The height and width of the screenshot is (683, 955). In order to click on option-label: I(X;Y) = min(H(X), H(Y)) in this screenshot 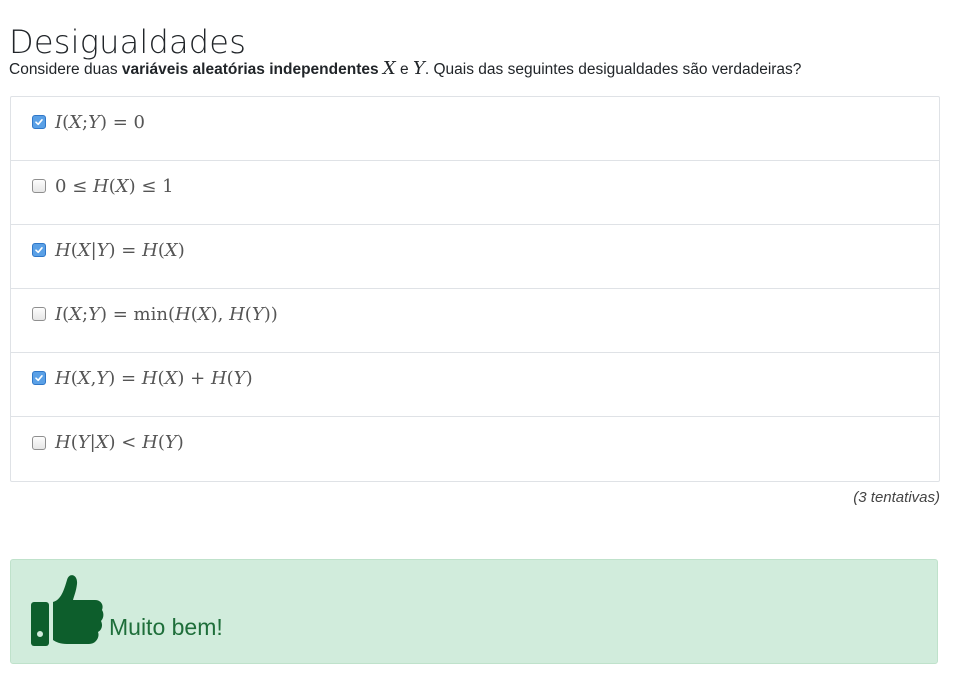, I will do `click(155, 314)`.